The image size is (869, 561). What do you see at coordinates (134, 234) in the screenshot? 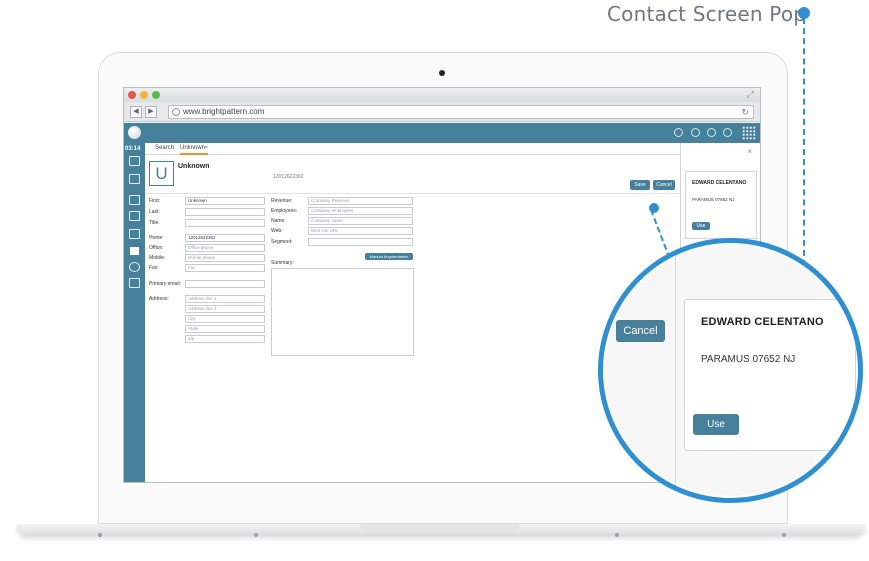
I see `inbox-icon` at bounding box center [134, 234].